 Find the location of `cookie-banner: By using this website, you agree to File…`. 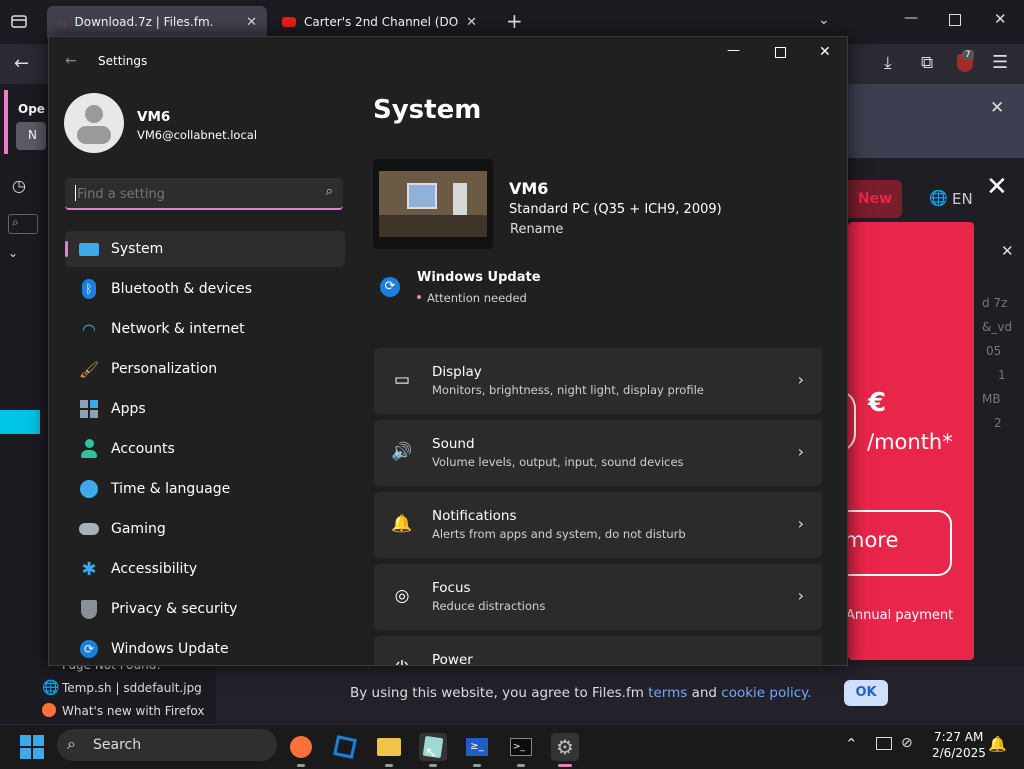

cookie-banner: By using this website, you agree to File… is located at coordinates (620, 693).